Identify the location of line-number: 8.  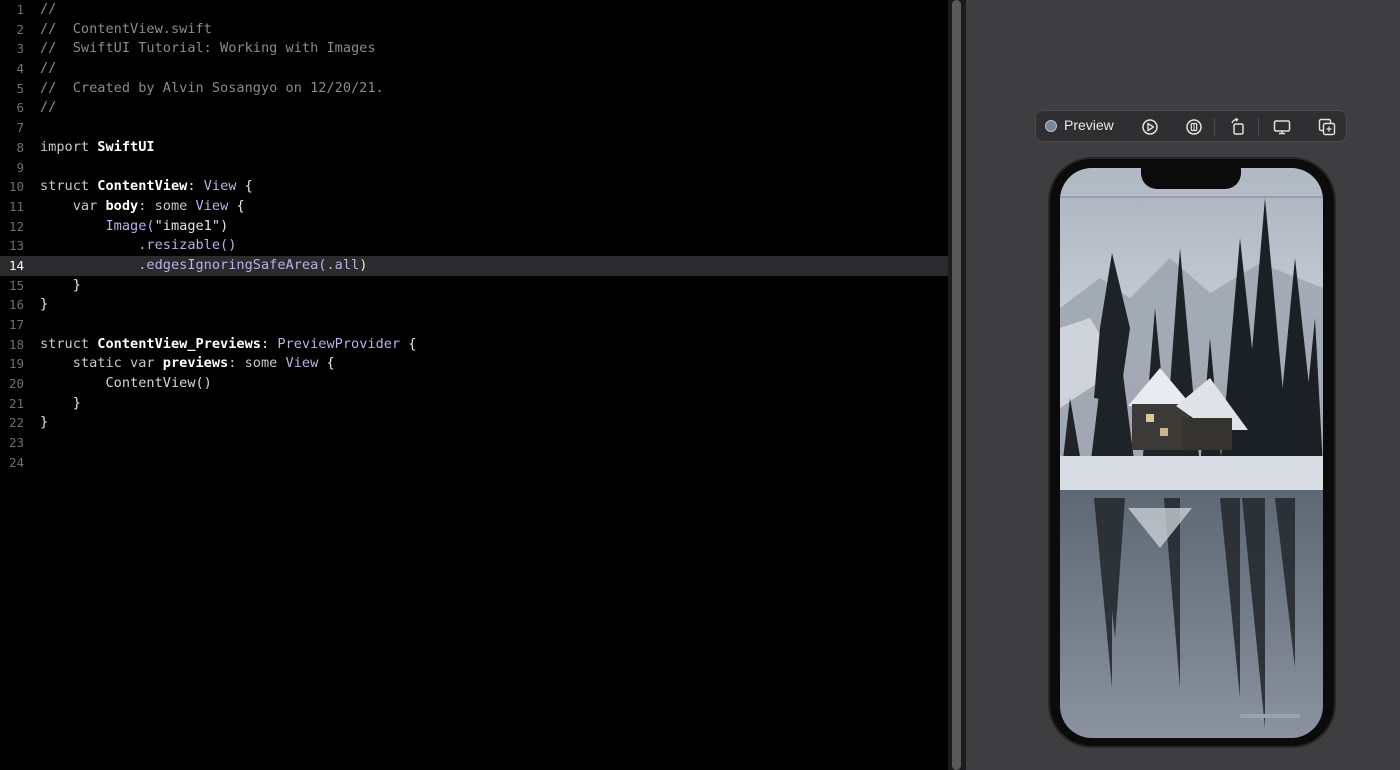
(20, 147).